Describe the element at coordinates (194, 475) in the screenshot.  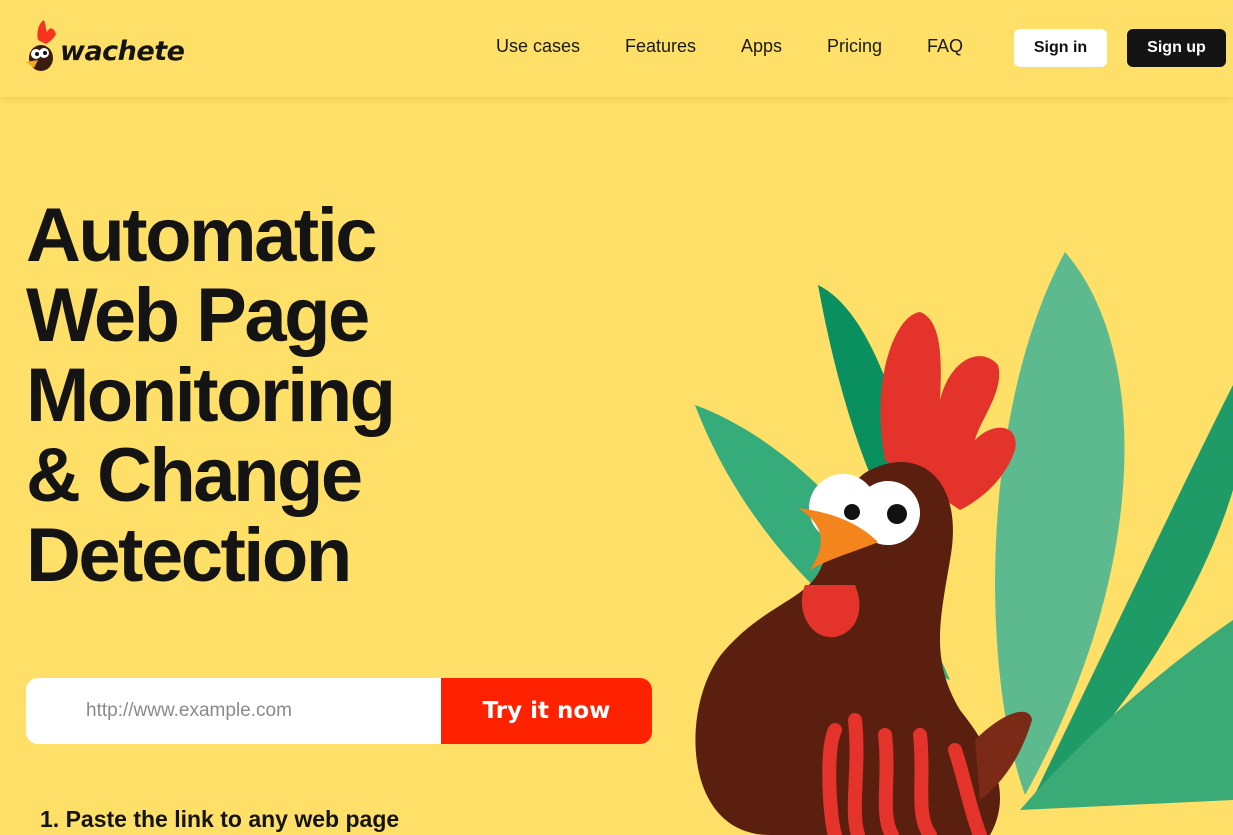
I see `hero-title-line: & Change` at that location.